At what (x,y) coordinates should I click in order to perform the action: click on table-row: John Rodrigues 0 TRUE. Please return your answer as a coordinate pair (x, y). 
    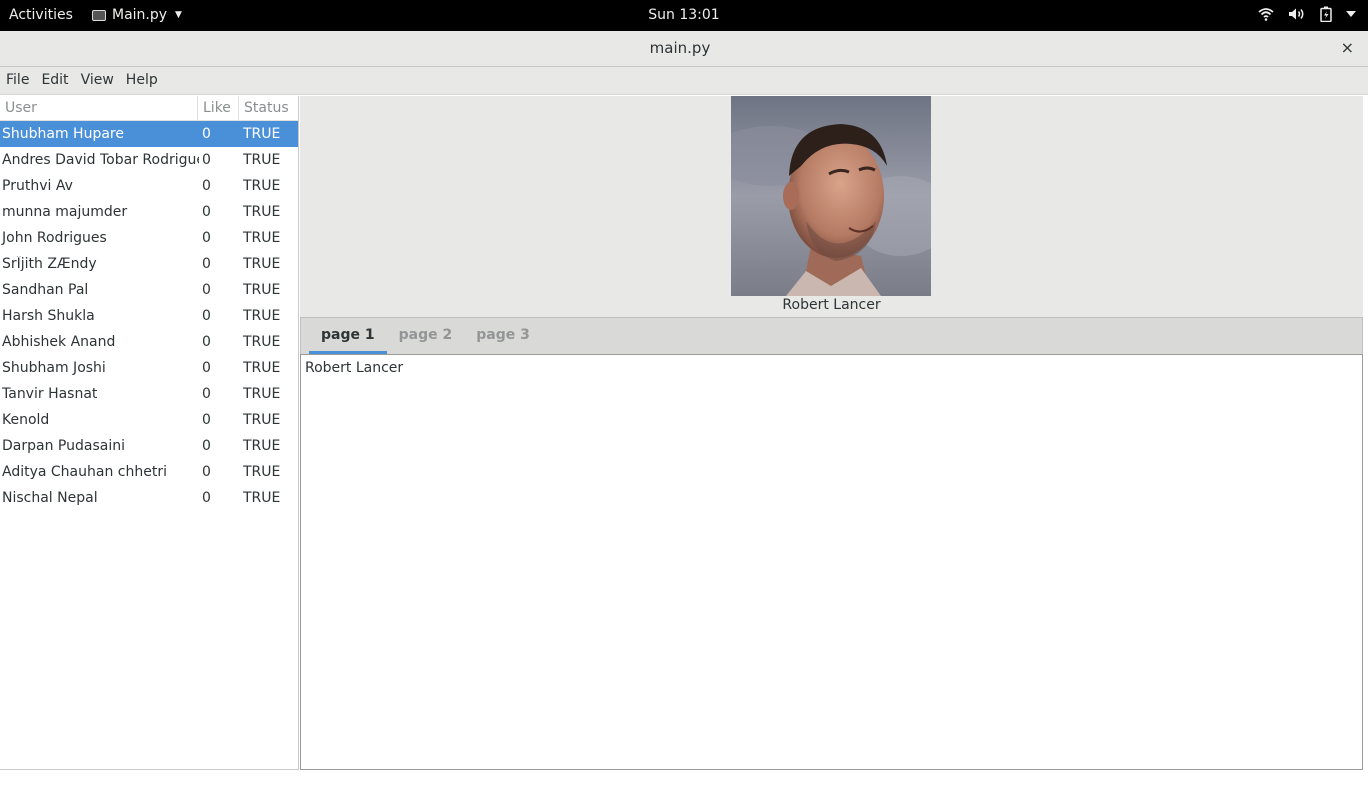
    Looking at the image, I should click on (149, 238).